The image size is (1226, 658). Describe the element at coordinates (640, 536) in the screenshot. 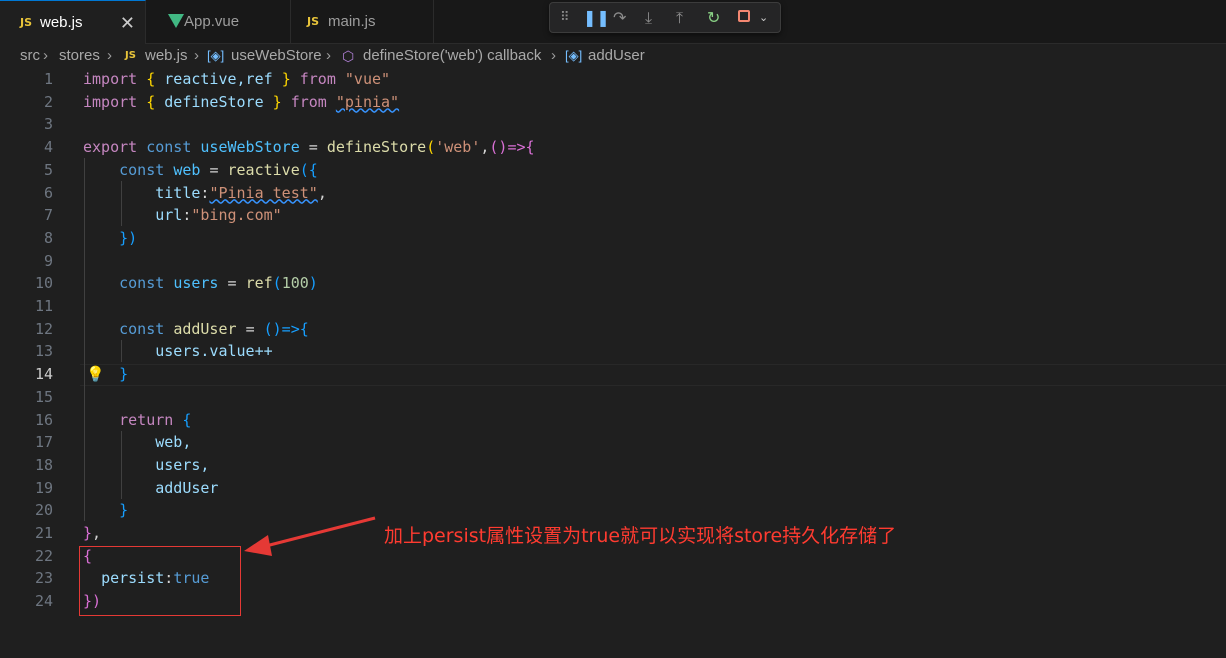

I see `annotation-text: 加上persist属性设置为true就可以实现将store持久化存储了` at that location.